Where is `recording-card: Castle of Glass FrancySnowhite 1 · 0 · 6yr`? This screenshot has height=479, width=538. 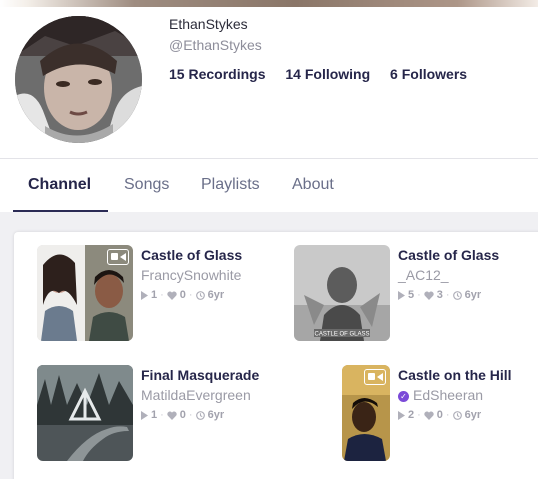 recording-card: Castle of Glass FrancySnowhite 1 · 0 · 6yr is located at coordinates (159, 295).